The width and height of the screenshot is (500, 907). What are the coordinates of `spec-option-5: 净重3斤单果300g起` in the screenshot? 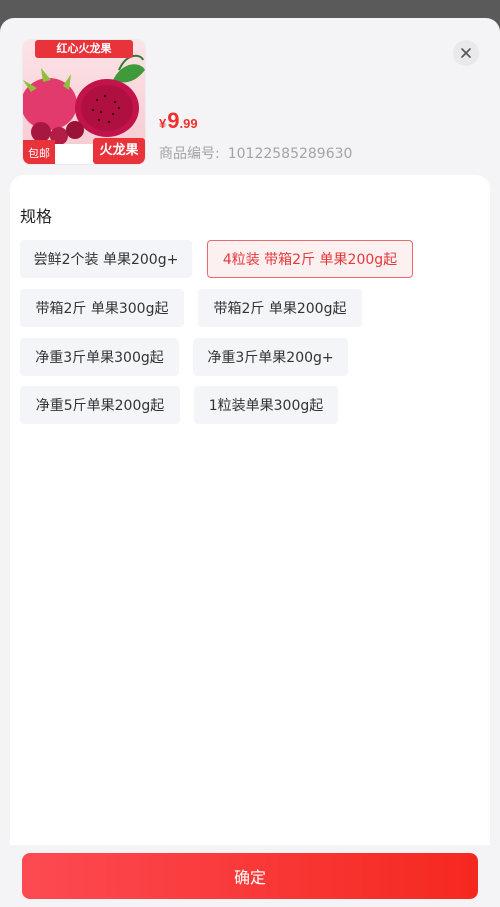 It's located at (99, 357).